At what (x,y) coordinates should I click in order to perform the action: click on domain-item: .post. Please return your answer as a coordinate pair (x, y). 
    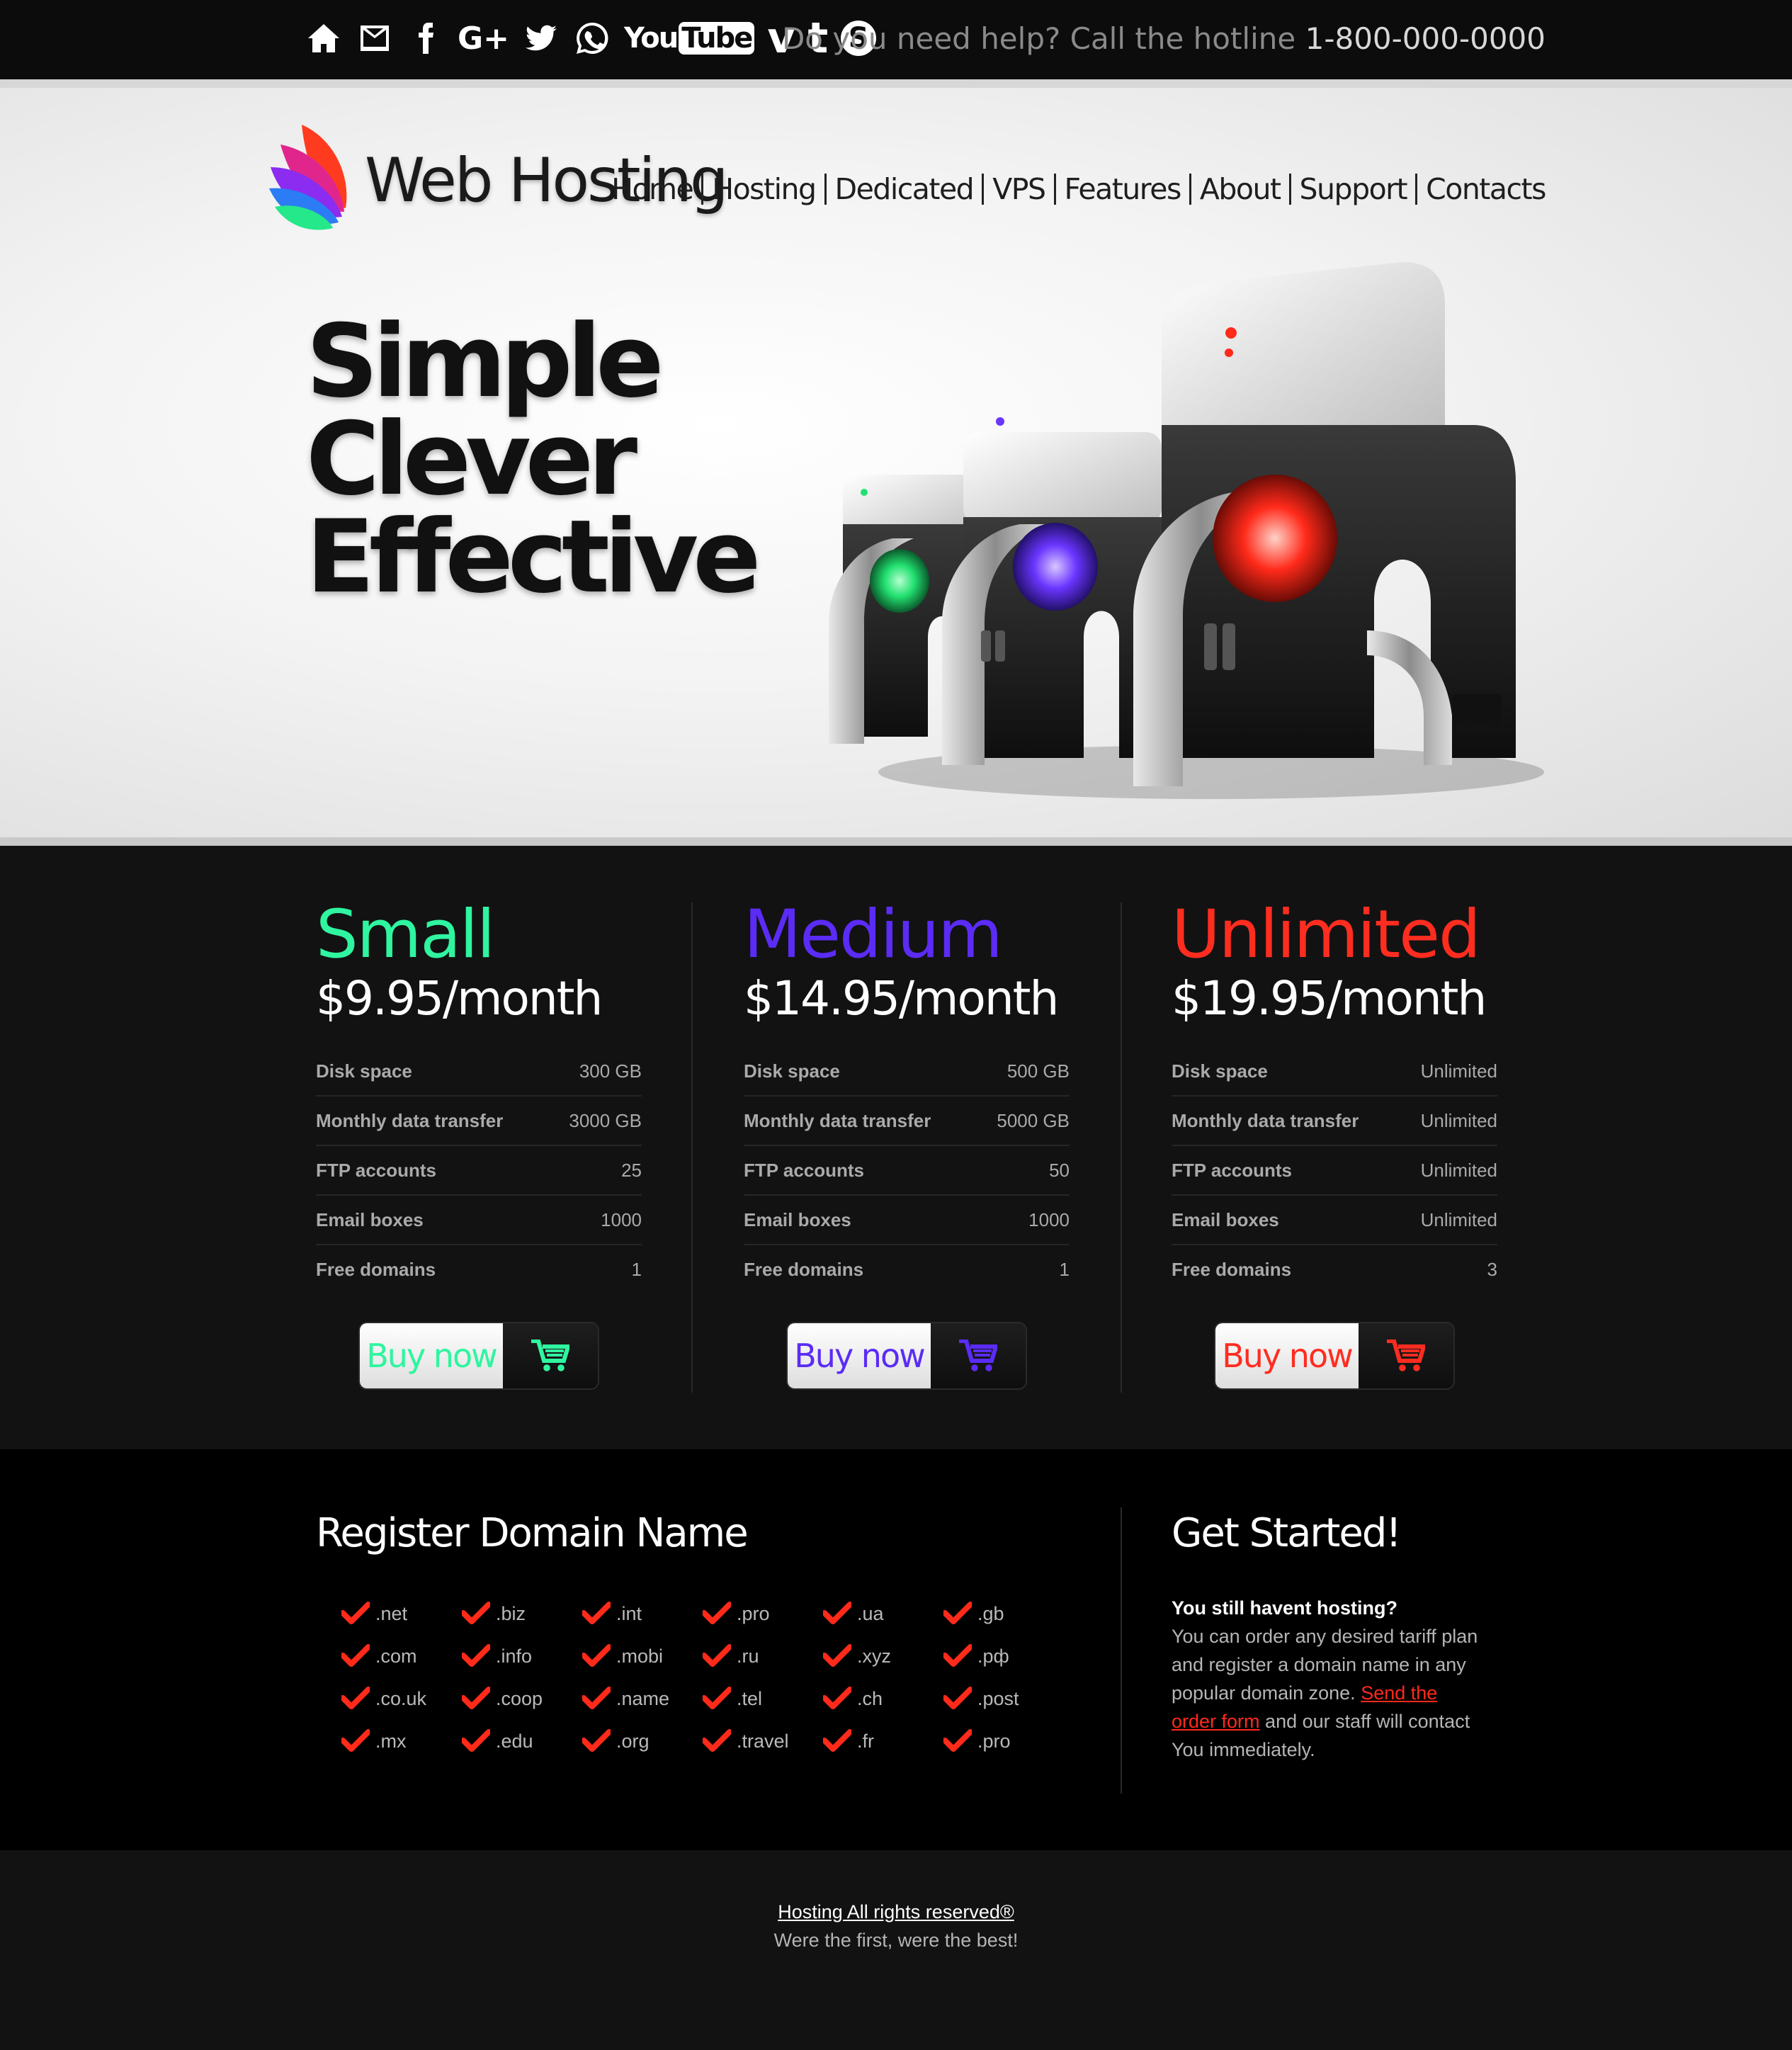
    Looking at the image, I should click on (1003, 1698).